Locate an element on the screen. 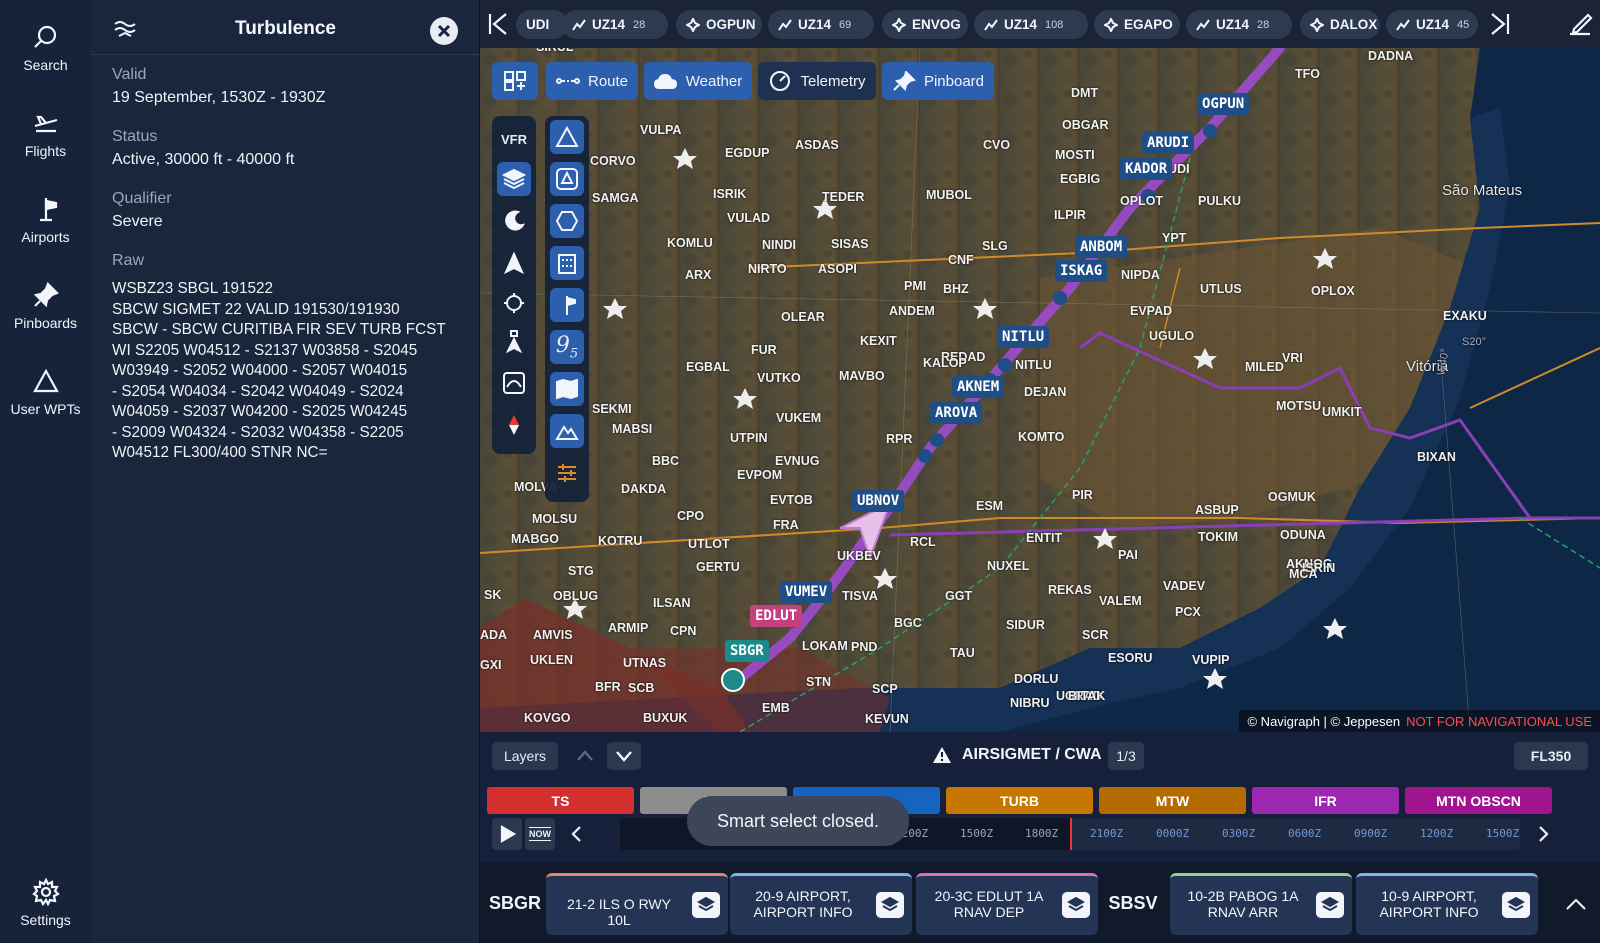 The height and width of the screenshot is (943, 1600). next-item-button is located at coordinates (624, 756).